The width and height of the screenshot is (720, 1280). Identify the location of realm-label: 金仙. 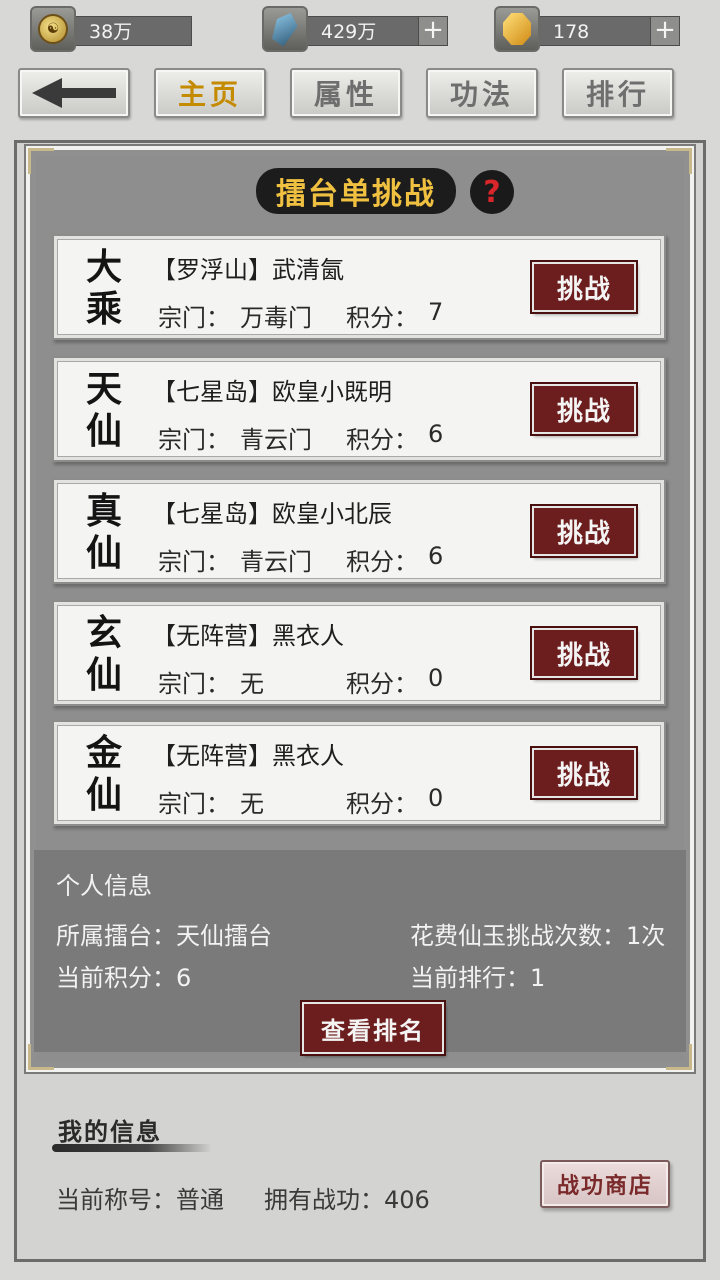
(103, 774).